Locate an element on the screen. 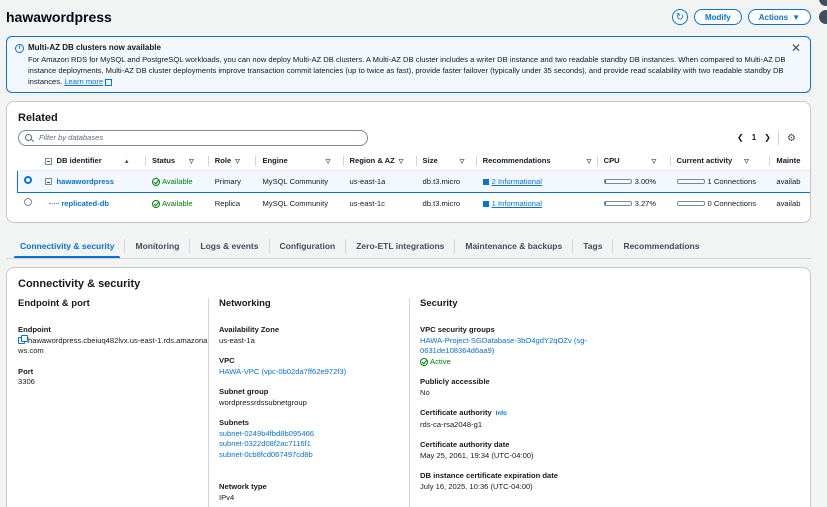 The width and height of the screenshot is (827, 507). gear-icon: ⚙ is located at coordinates (791, 138).